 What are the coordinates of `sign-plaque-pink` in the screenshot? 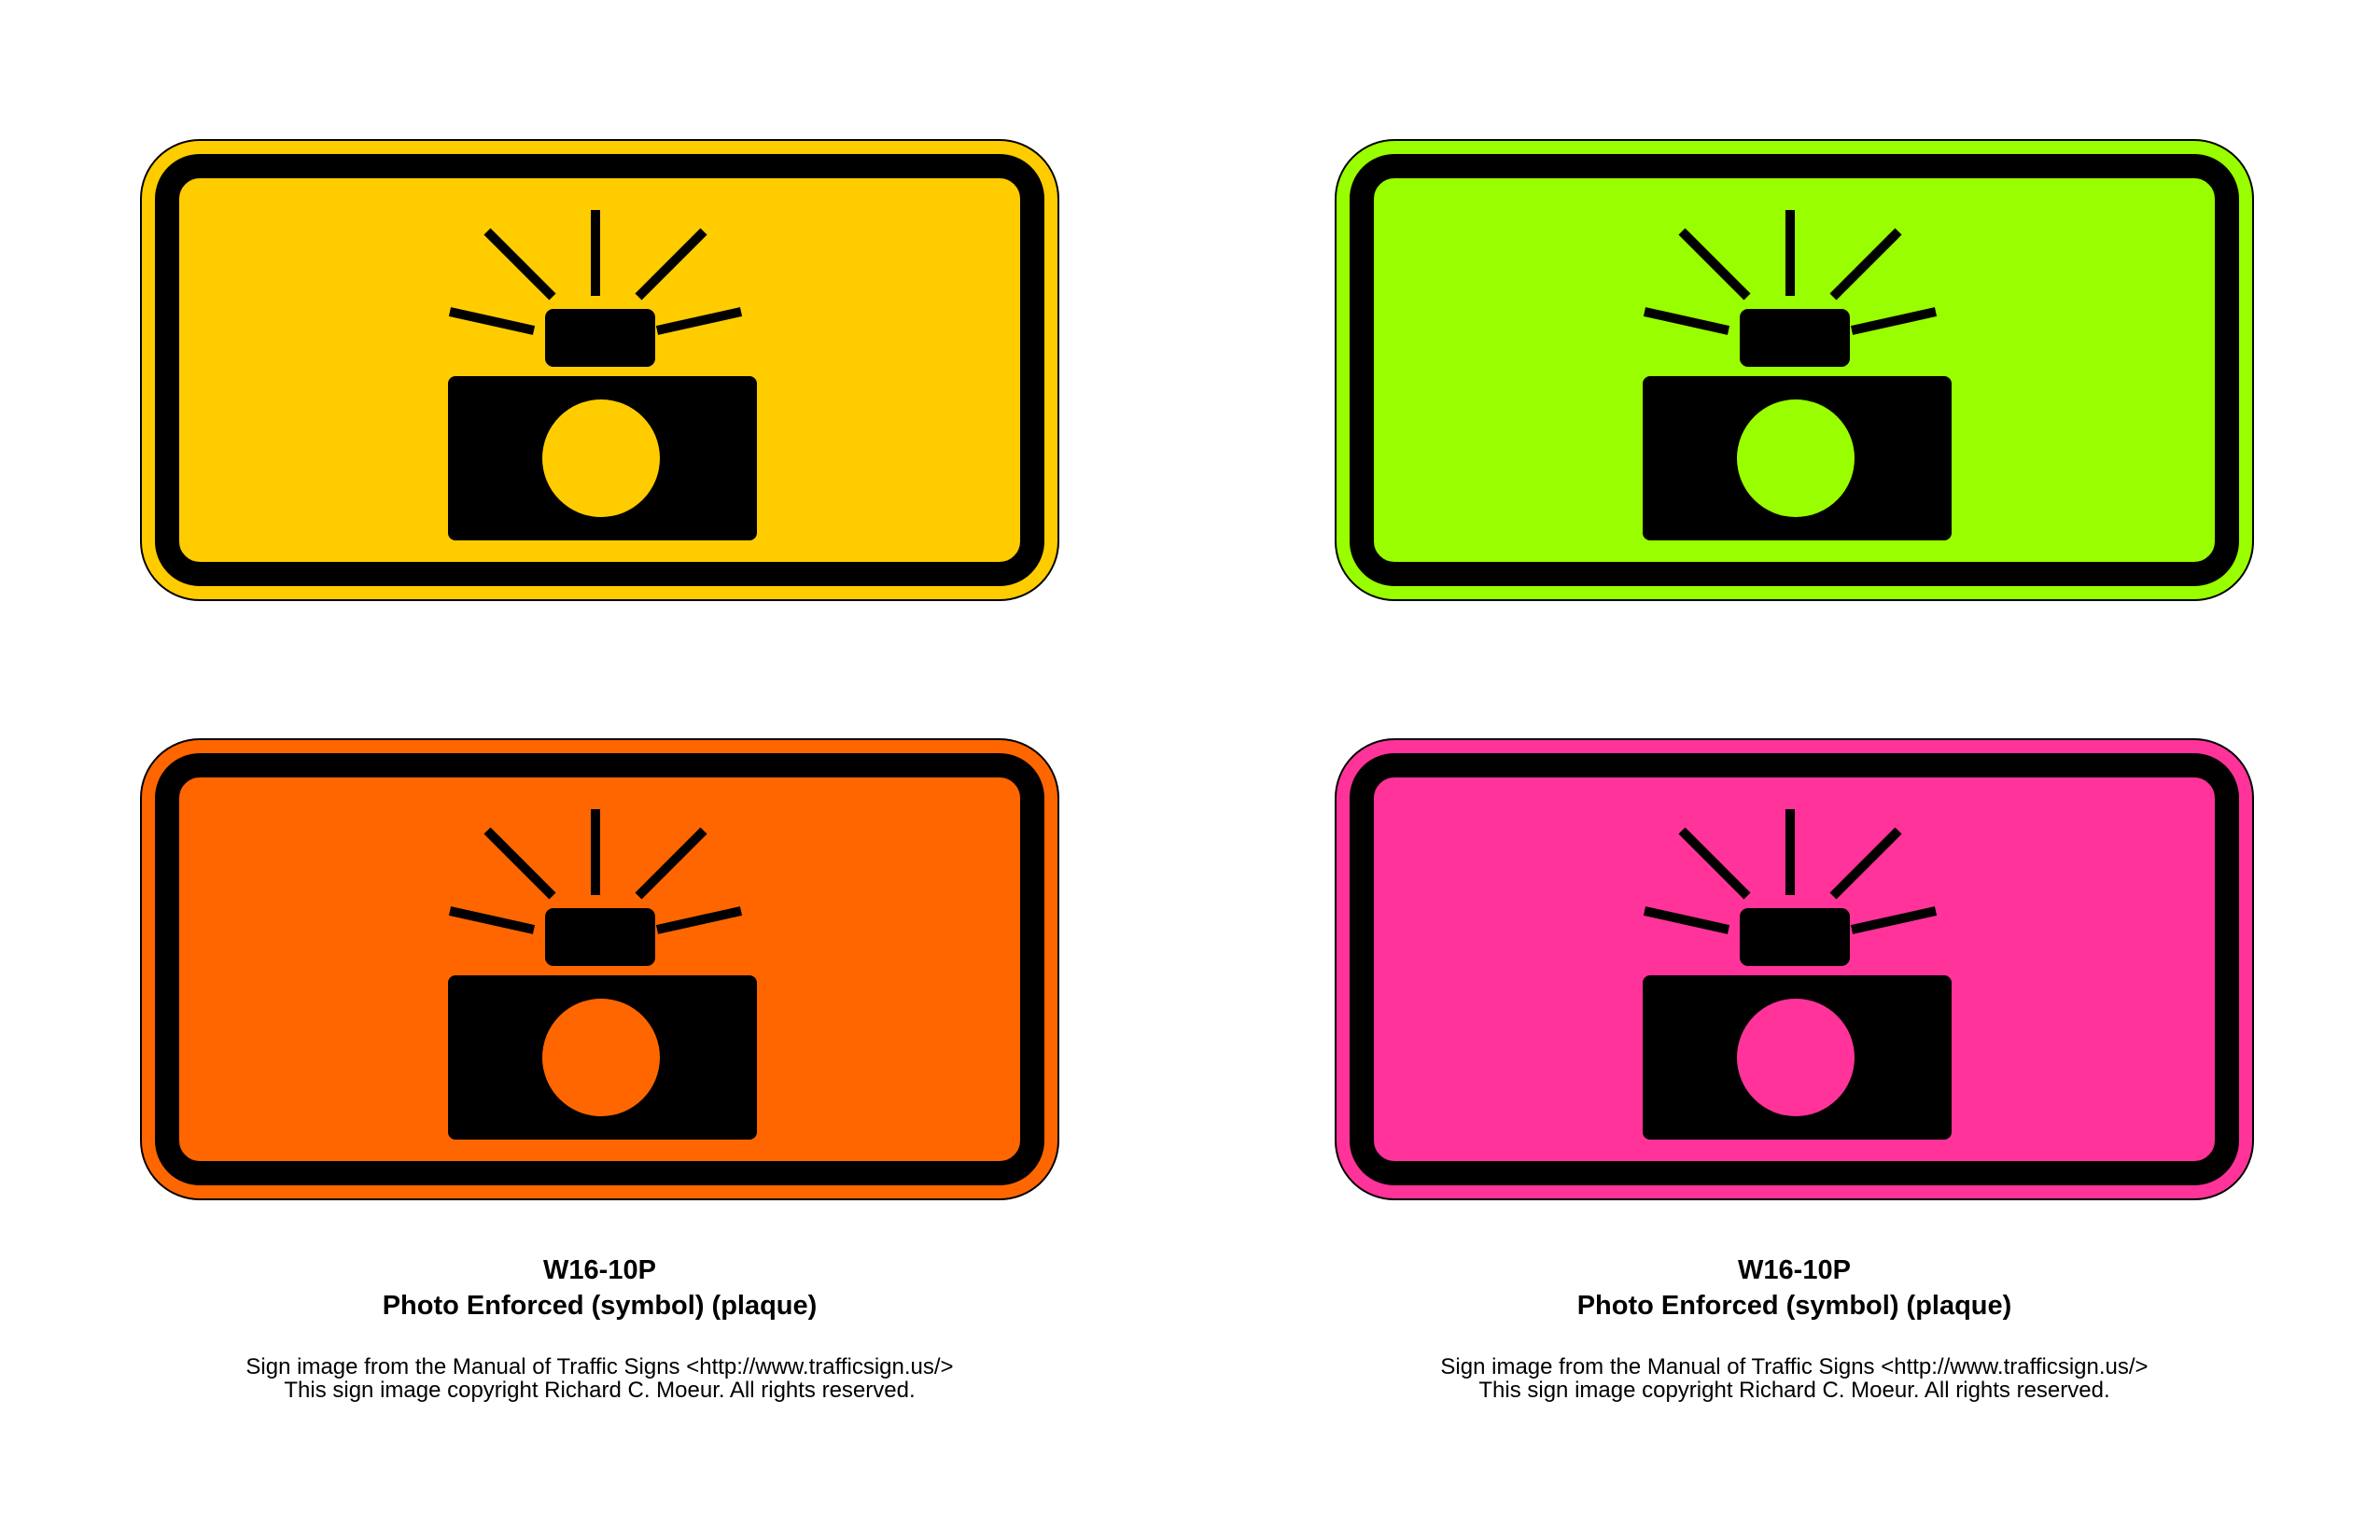 It's located at (1794, 969).